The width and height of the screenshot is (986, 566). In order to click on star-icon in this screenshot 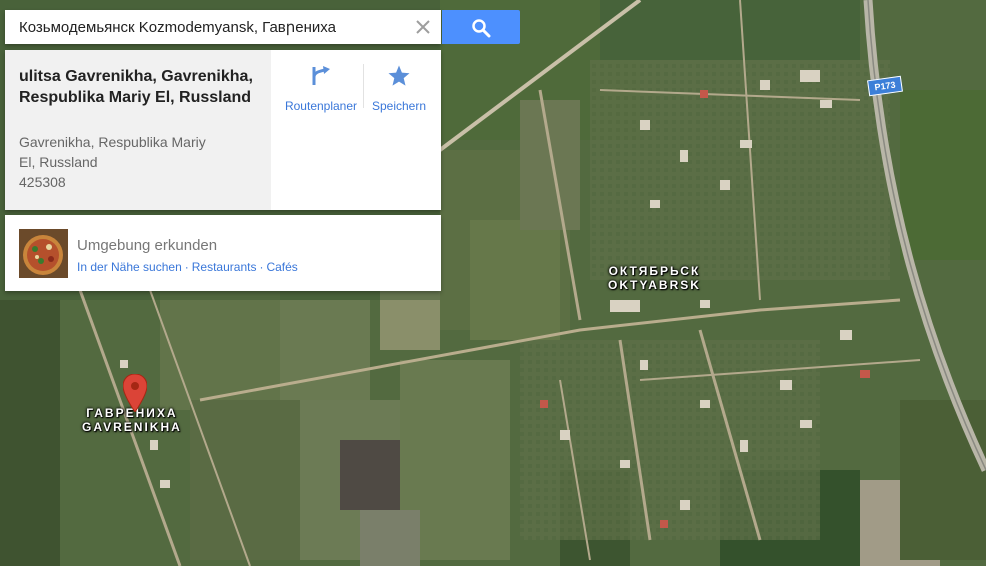, I will do `click(399, 75)`.